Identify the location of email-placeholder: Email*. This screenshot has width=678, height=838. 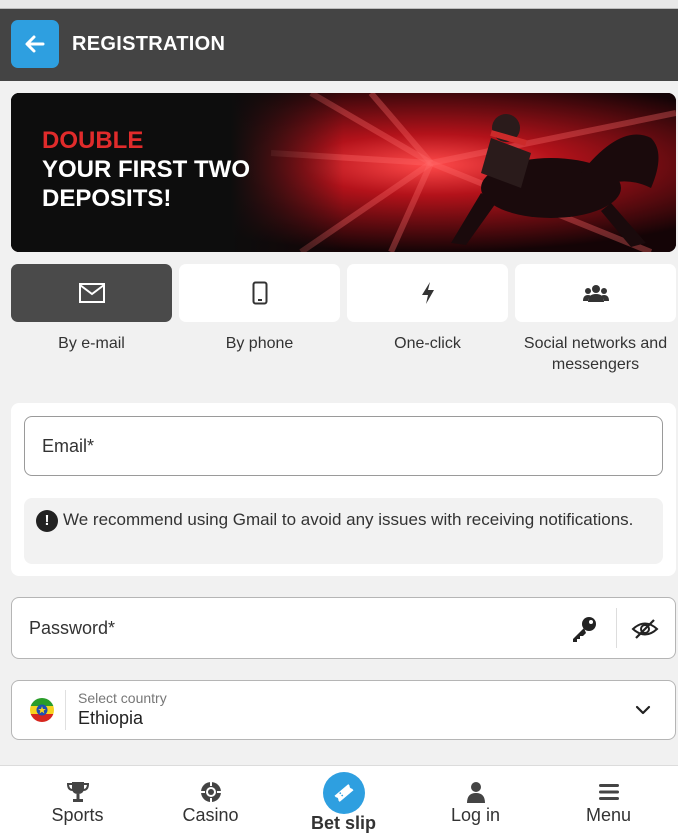
(68, 445).